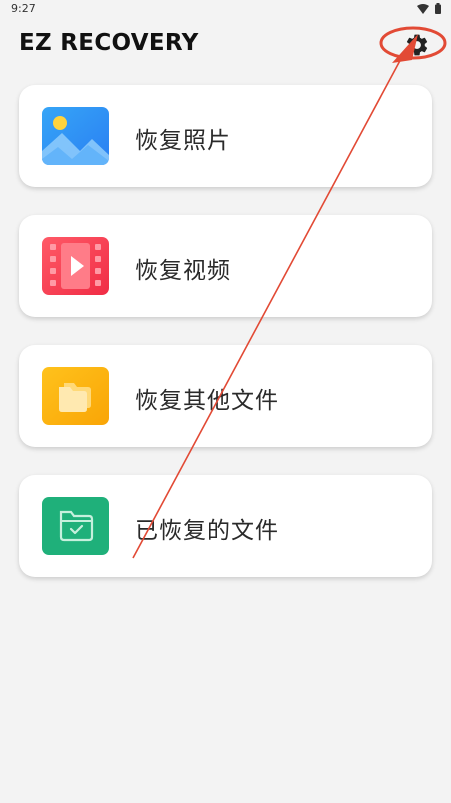 This screenshot has width=451, height=803. I want to click on app-bar: EZ RECOVERY, so click(225, 46).